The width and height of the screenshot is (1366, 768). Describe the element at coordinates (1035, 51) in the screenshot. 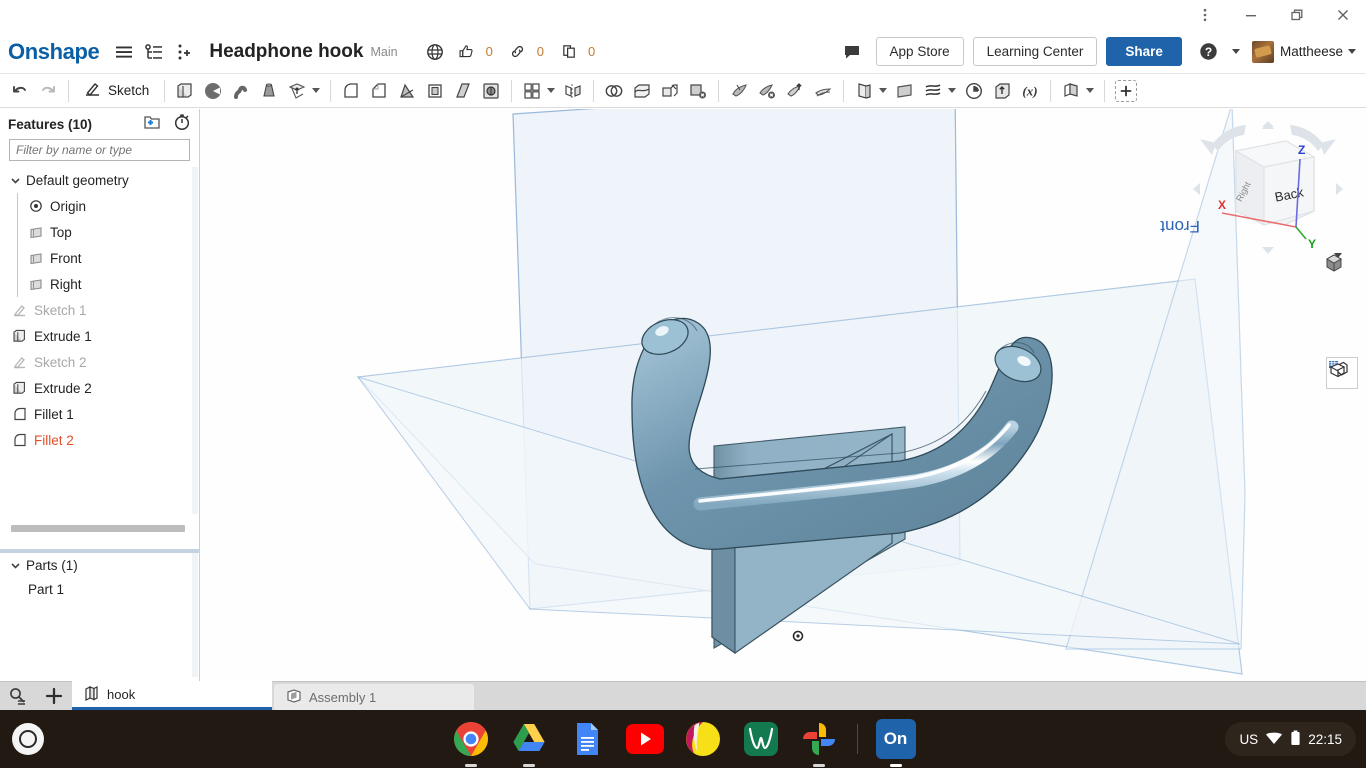

I see `learning-center-button: Learning Center` at that location.